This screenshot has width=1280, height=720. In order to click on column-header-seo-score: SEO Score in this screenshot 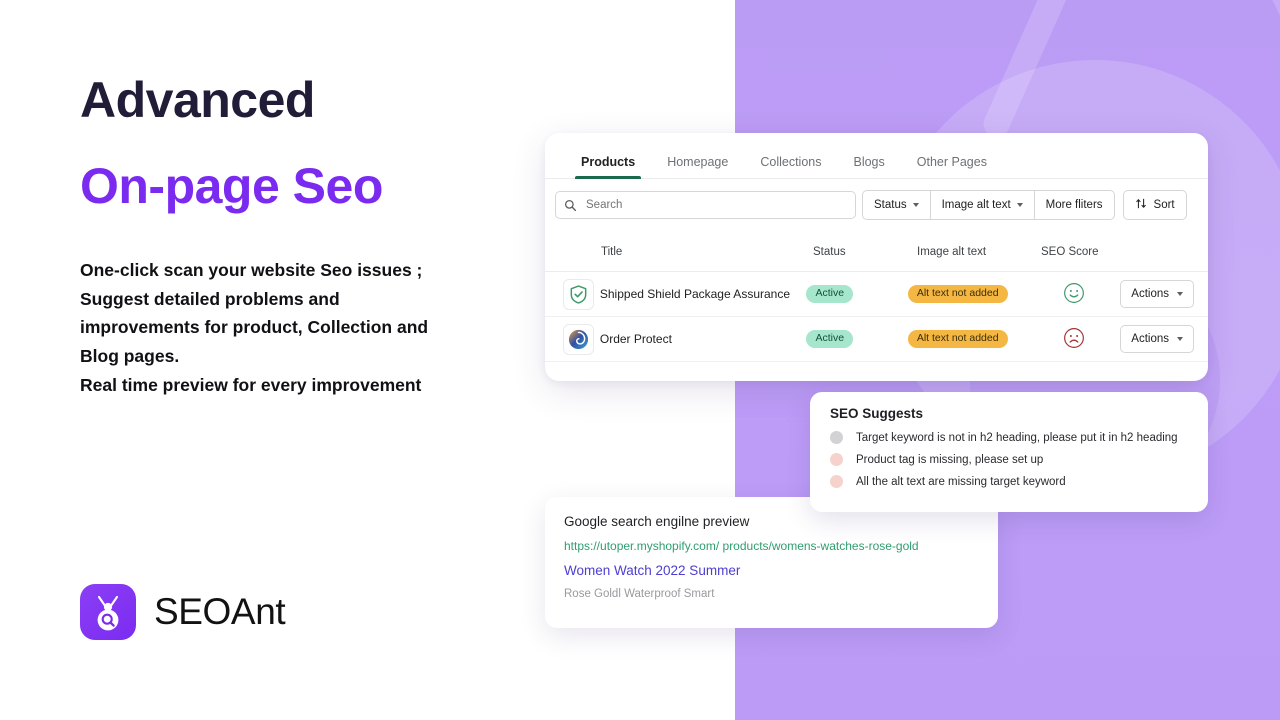, I will do `click(1070, 252)`.